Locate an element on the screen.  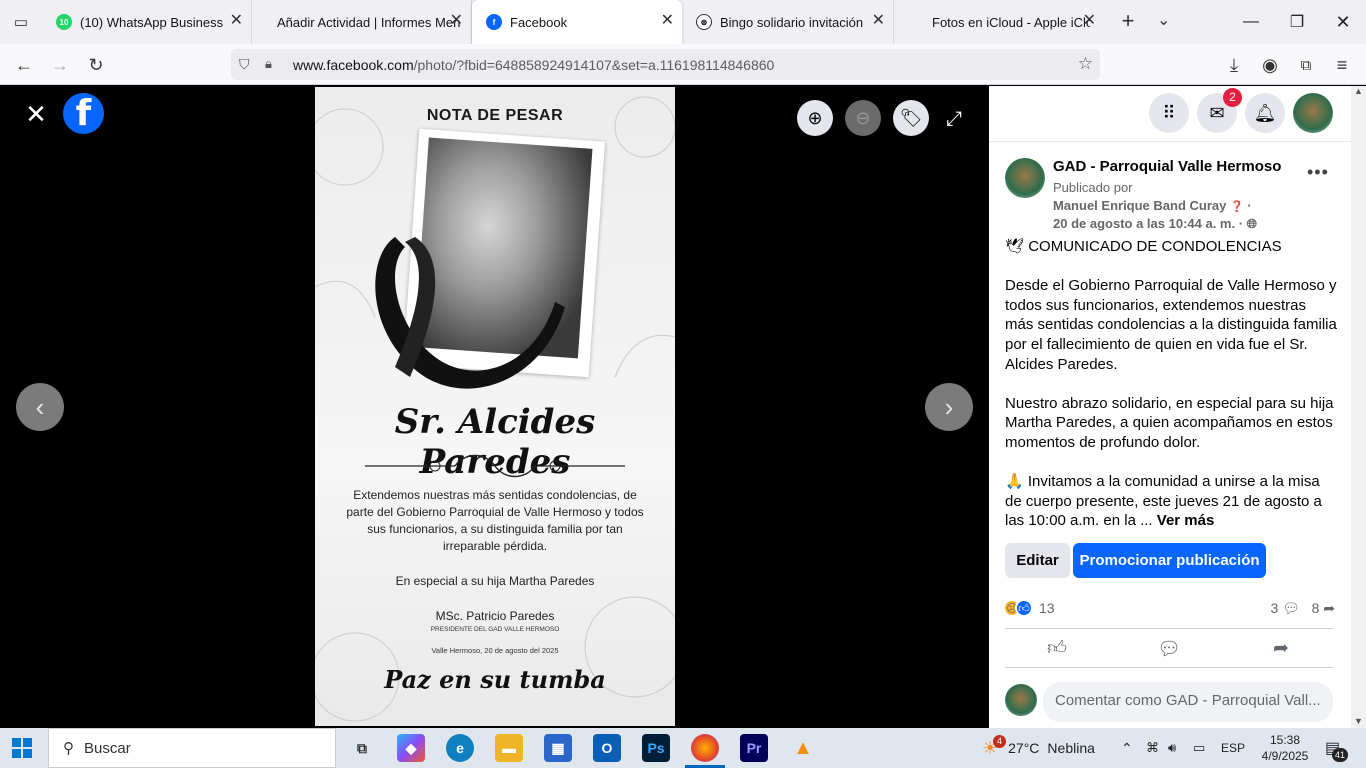
facebook-icon: f is located at coordinates (494, 22).